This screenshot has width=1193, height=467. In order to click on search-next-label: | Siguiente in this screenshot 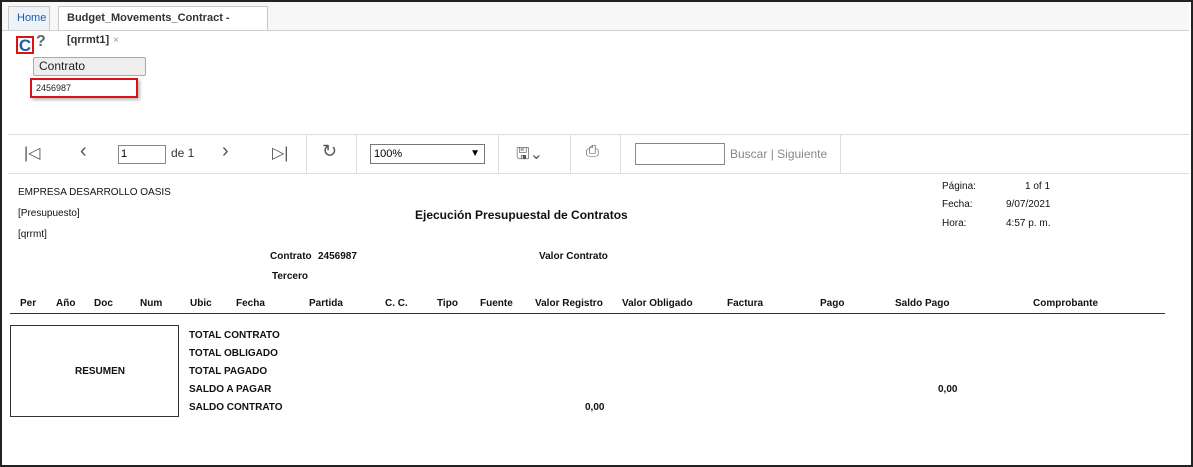, I will do `click(799, 154)`.